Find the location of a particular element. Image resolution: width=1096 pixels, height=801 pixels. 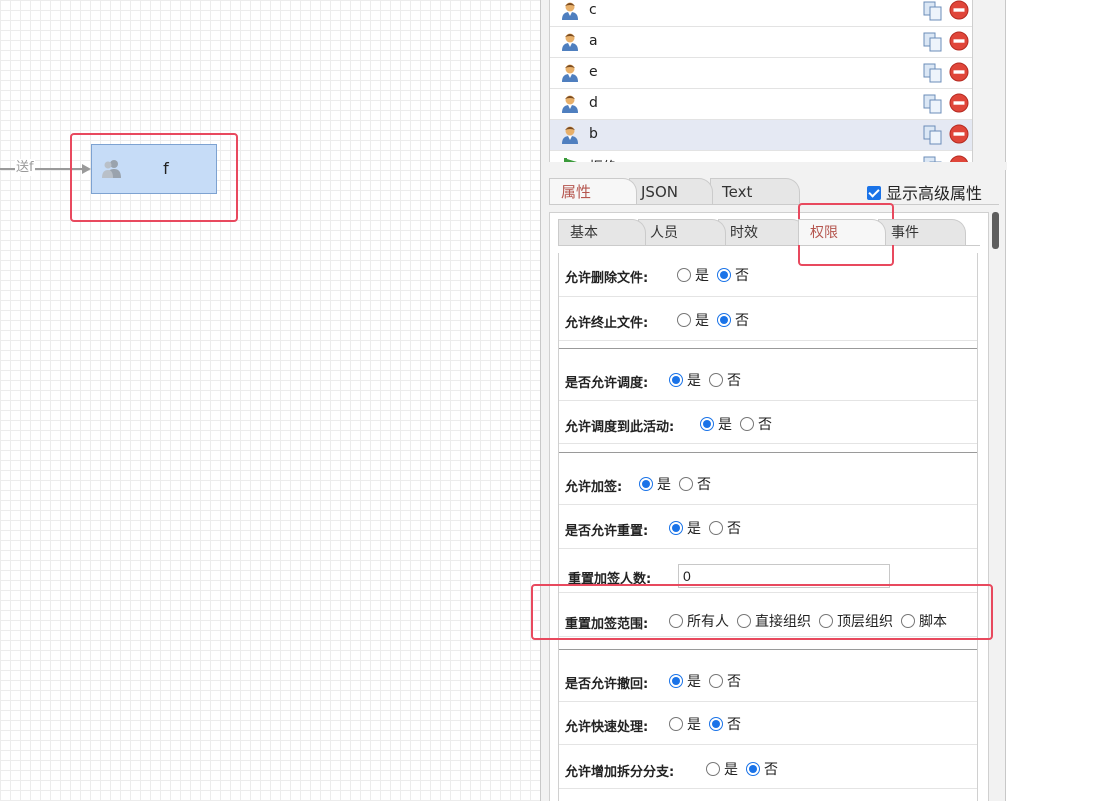

form-row-allow-reset: 是否允许重置: 是否 is located at coordinates (768, 528).